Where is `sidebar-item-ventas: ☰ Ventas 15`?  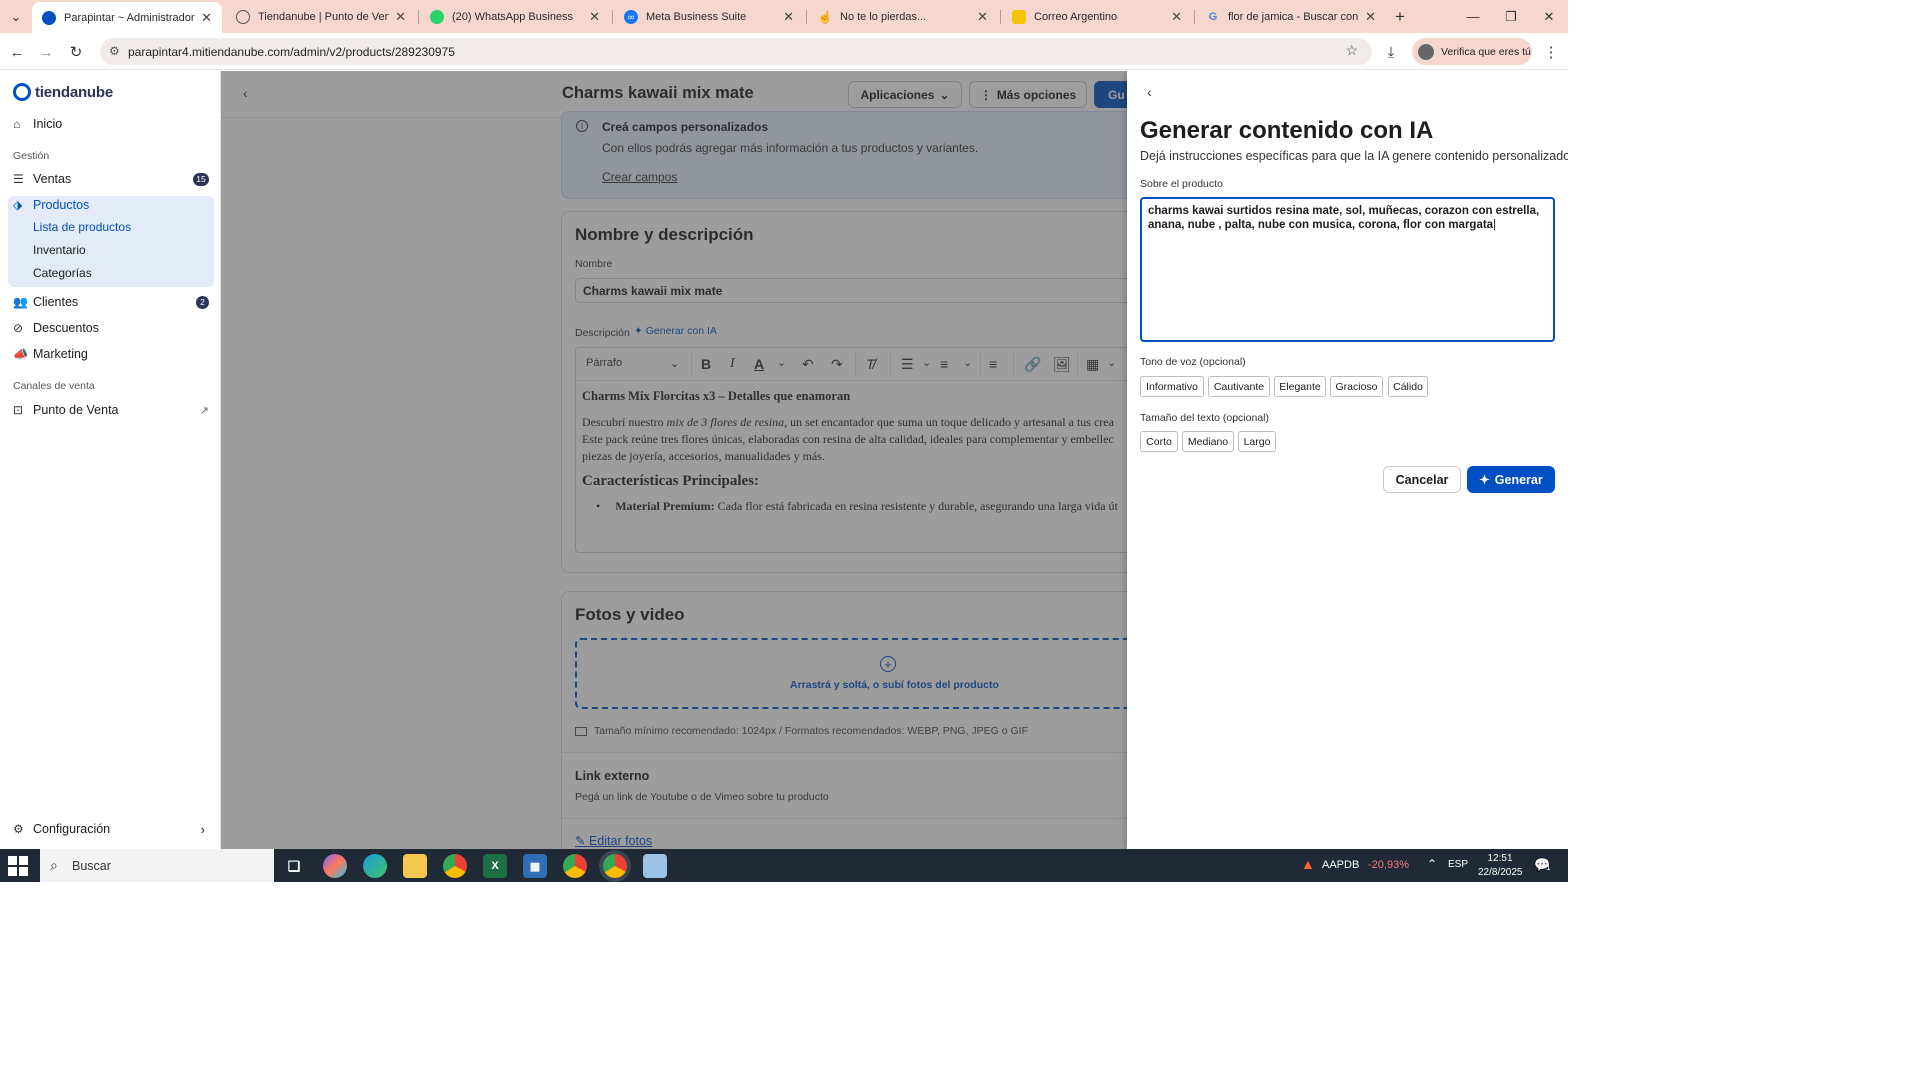 sidebar-item-ventas: ☰ Ventas 15 is located at coordinates (111, 179).